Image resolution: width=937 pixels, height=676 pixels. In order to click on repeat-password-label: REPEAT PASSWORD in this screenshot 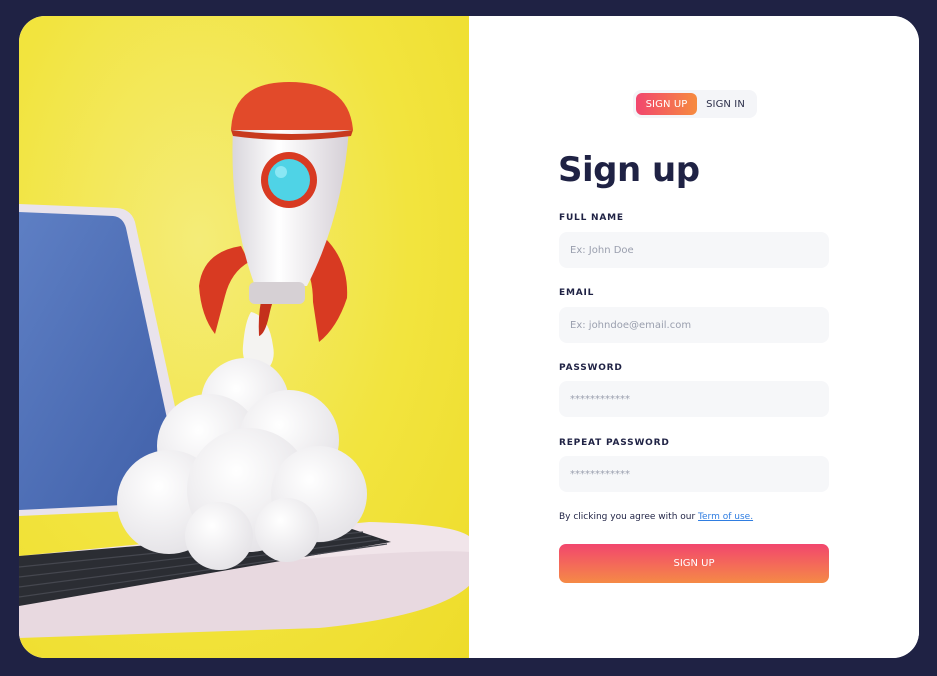, I will do `click(614, 443)`.